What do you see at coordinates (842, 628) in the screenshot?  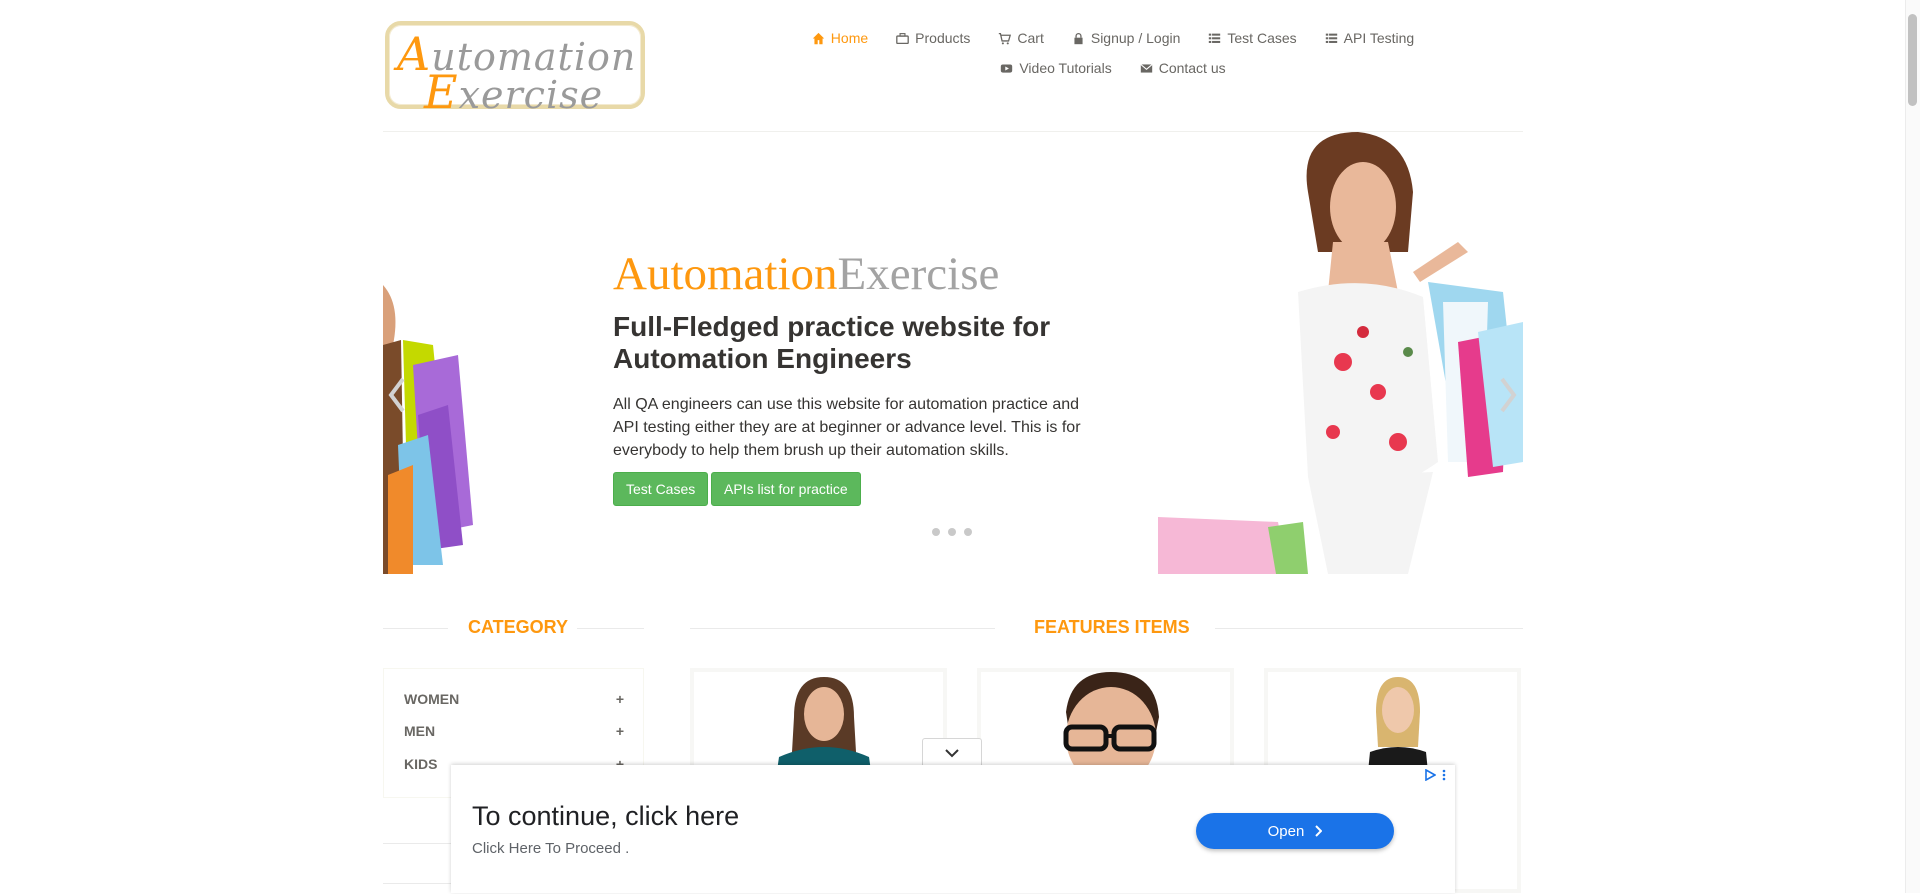 I see `features-title-rule-left` at bounding box center [842, 628].